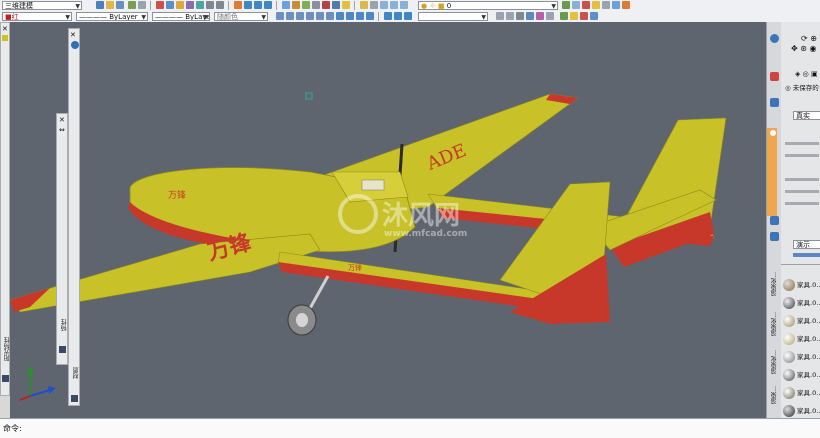 This screenshot has height=438, width=820. I want to click on layer-previous-icon, so click(384, 5).